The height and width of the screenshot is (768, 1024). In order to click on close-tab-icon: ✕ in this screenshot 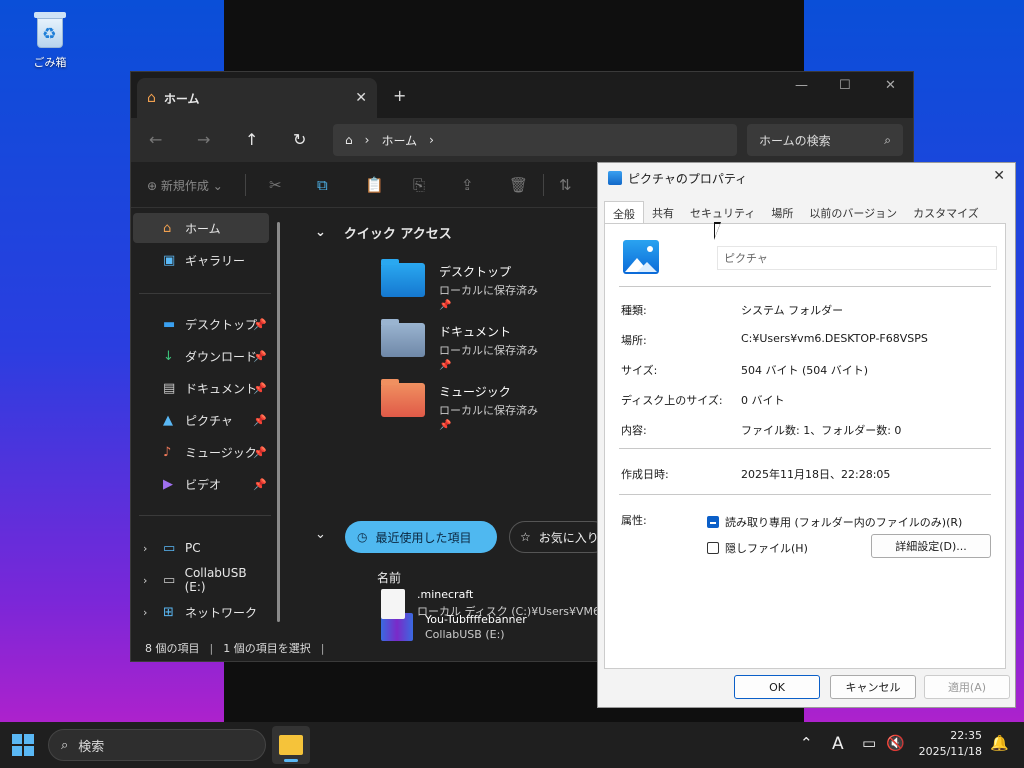, I will do `click(361, 98)`.